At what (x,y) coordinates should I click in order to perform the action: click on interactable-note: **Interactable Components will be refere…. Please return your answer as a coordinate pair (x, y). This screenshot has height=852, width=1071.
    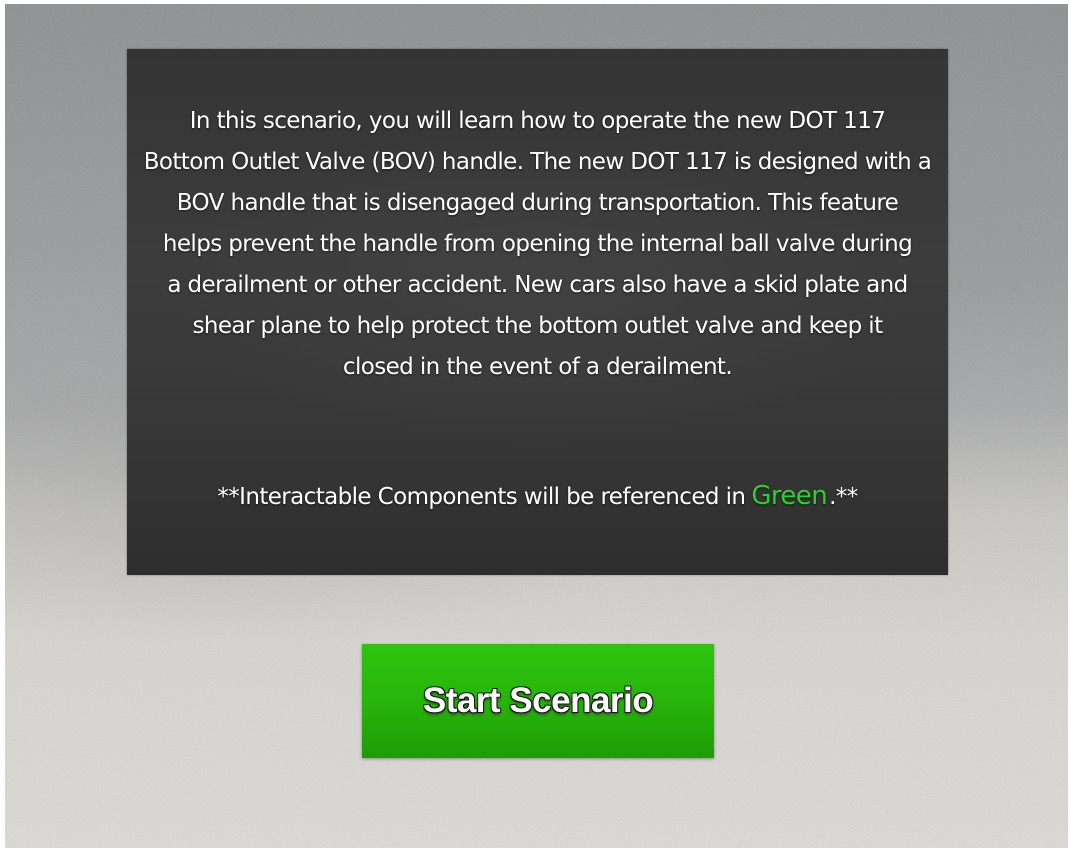
    Looking at the image, I should click on (537, 496).